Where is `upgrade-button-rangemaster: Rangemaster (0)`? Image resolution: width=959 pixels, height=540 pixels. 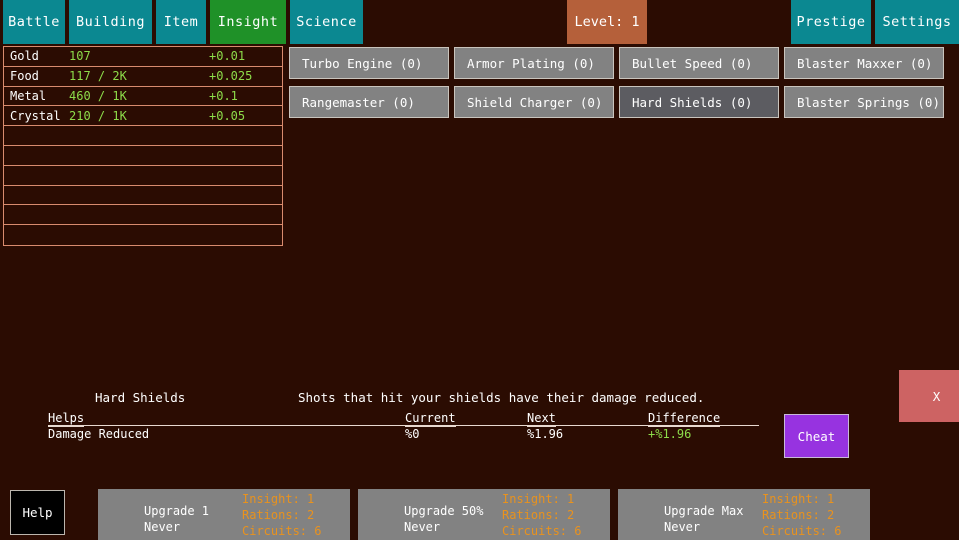
upgrade-button-rangemaster: Rangemaster (0) is located at coordinates (369, 102).